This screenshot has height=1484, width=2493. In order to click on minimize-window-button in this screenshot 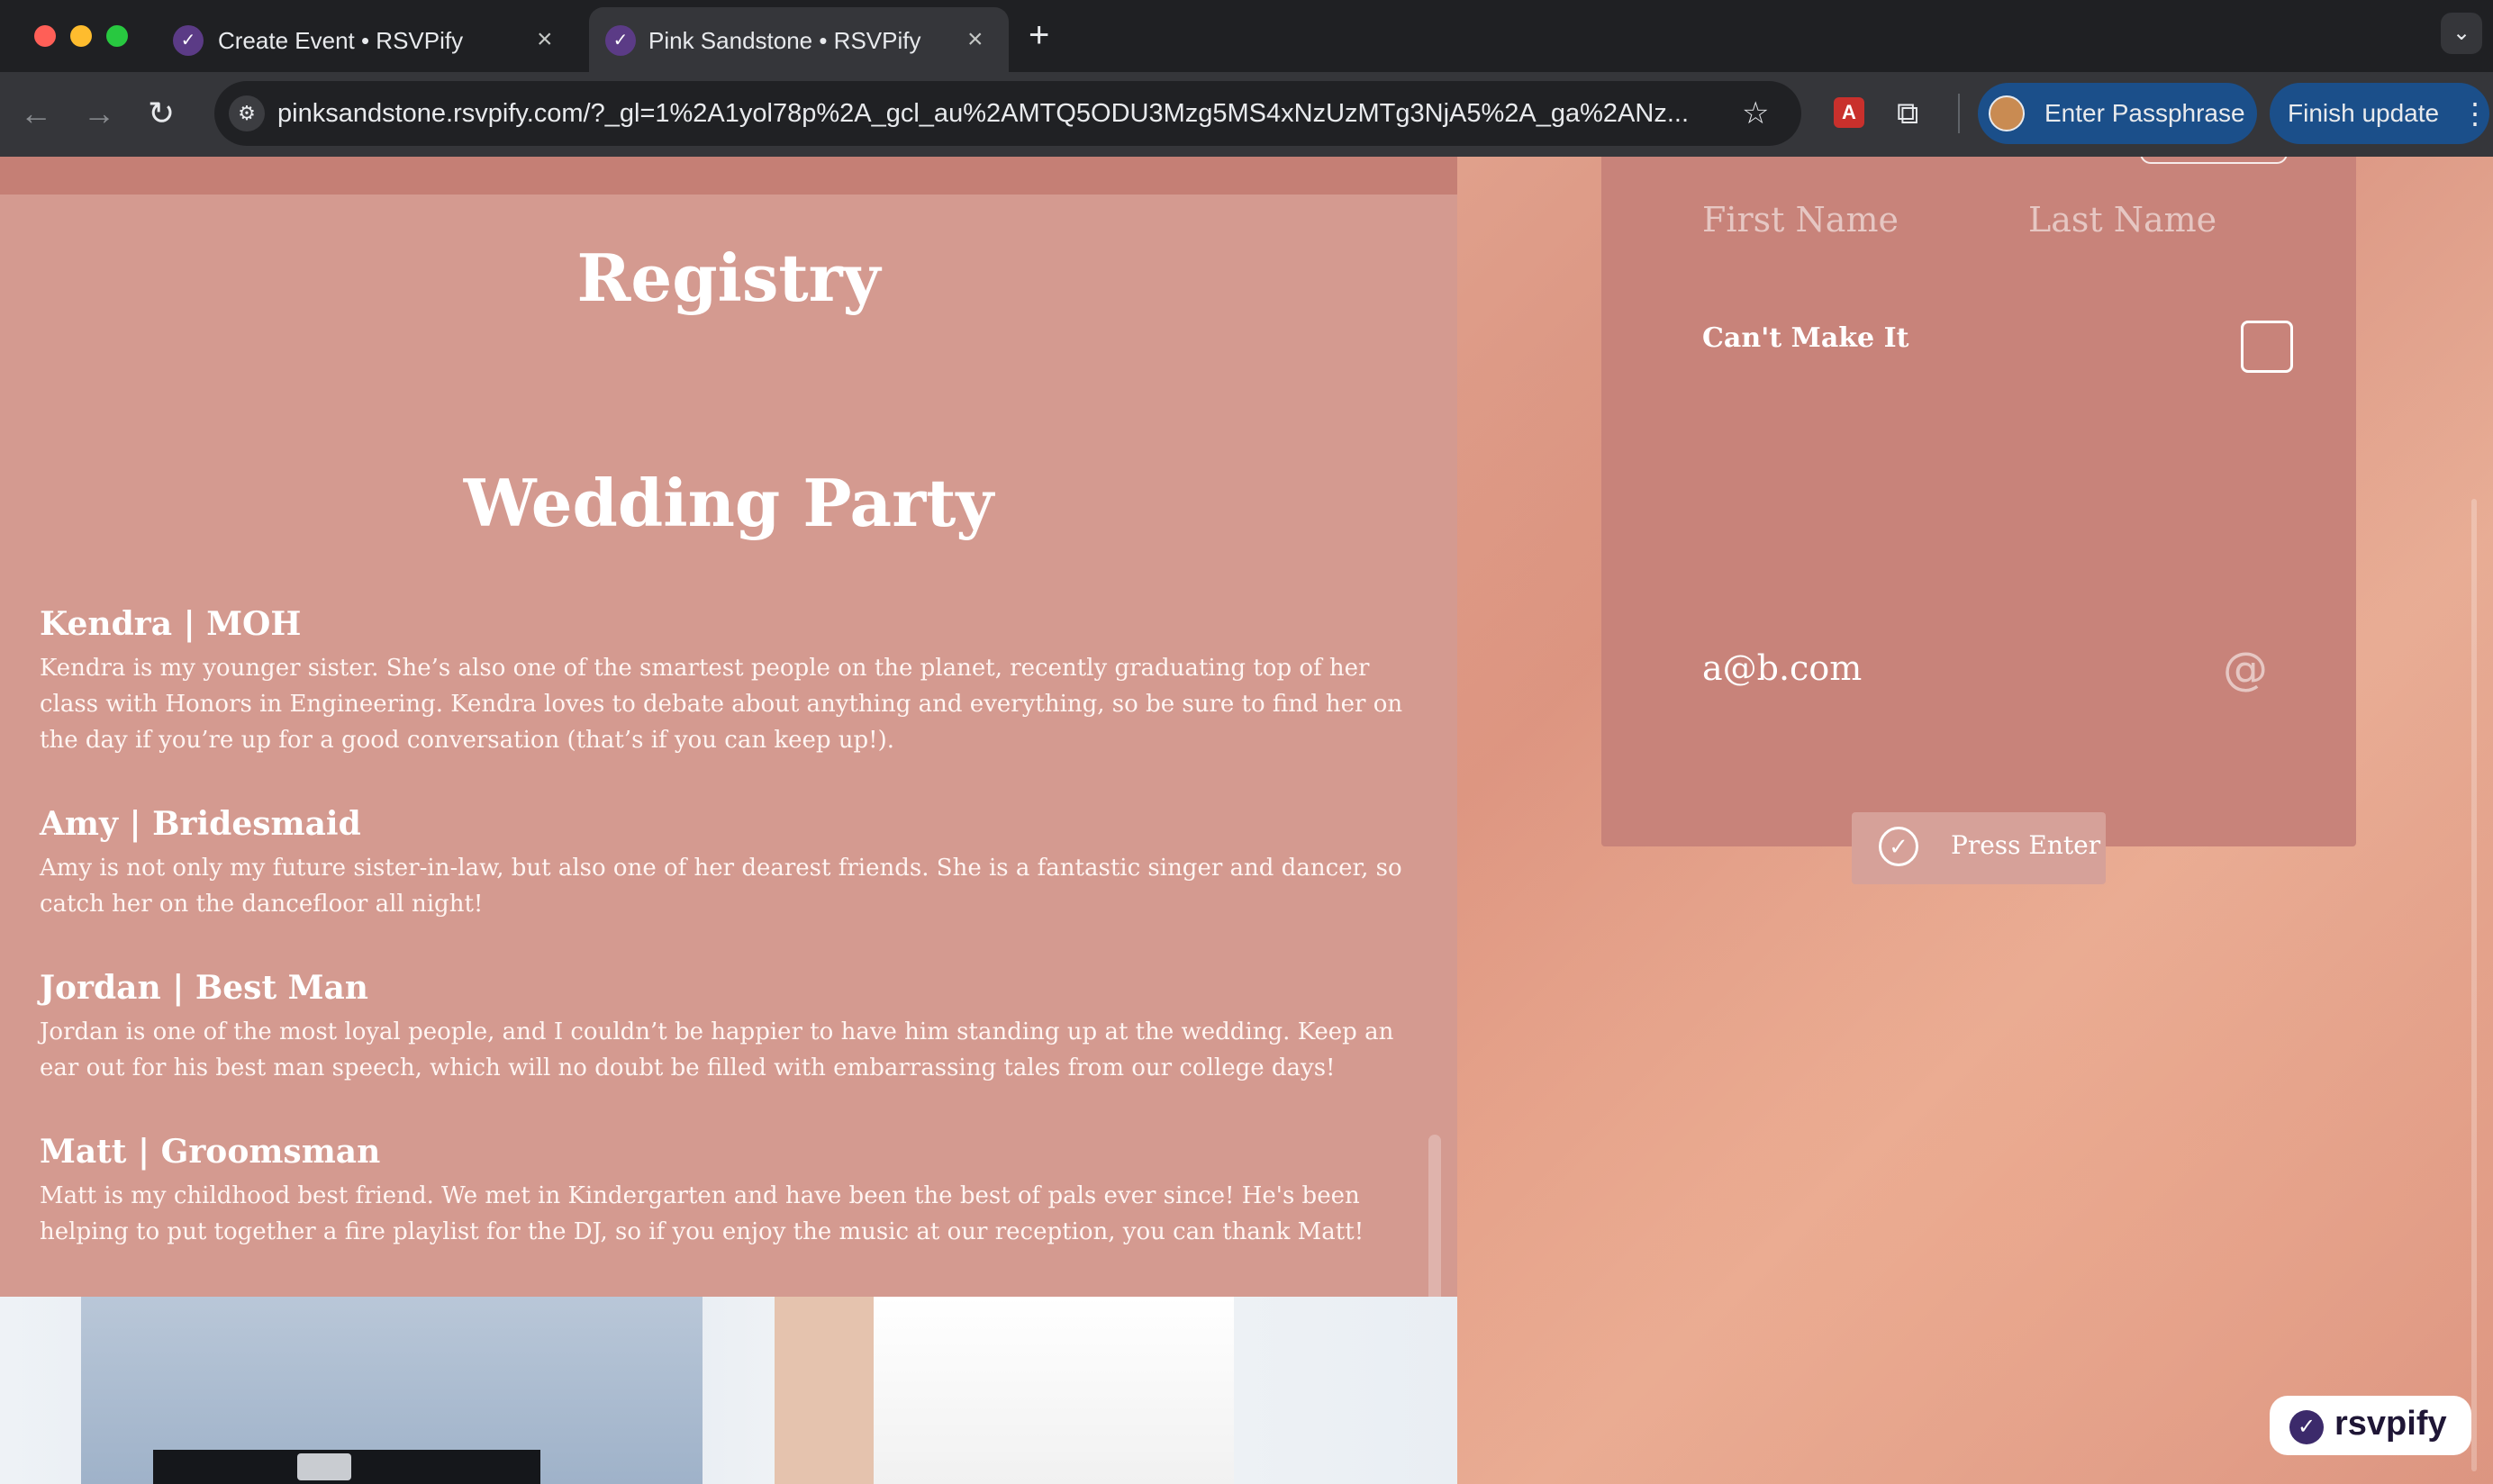, I will do `click(81, 36)`.